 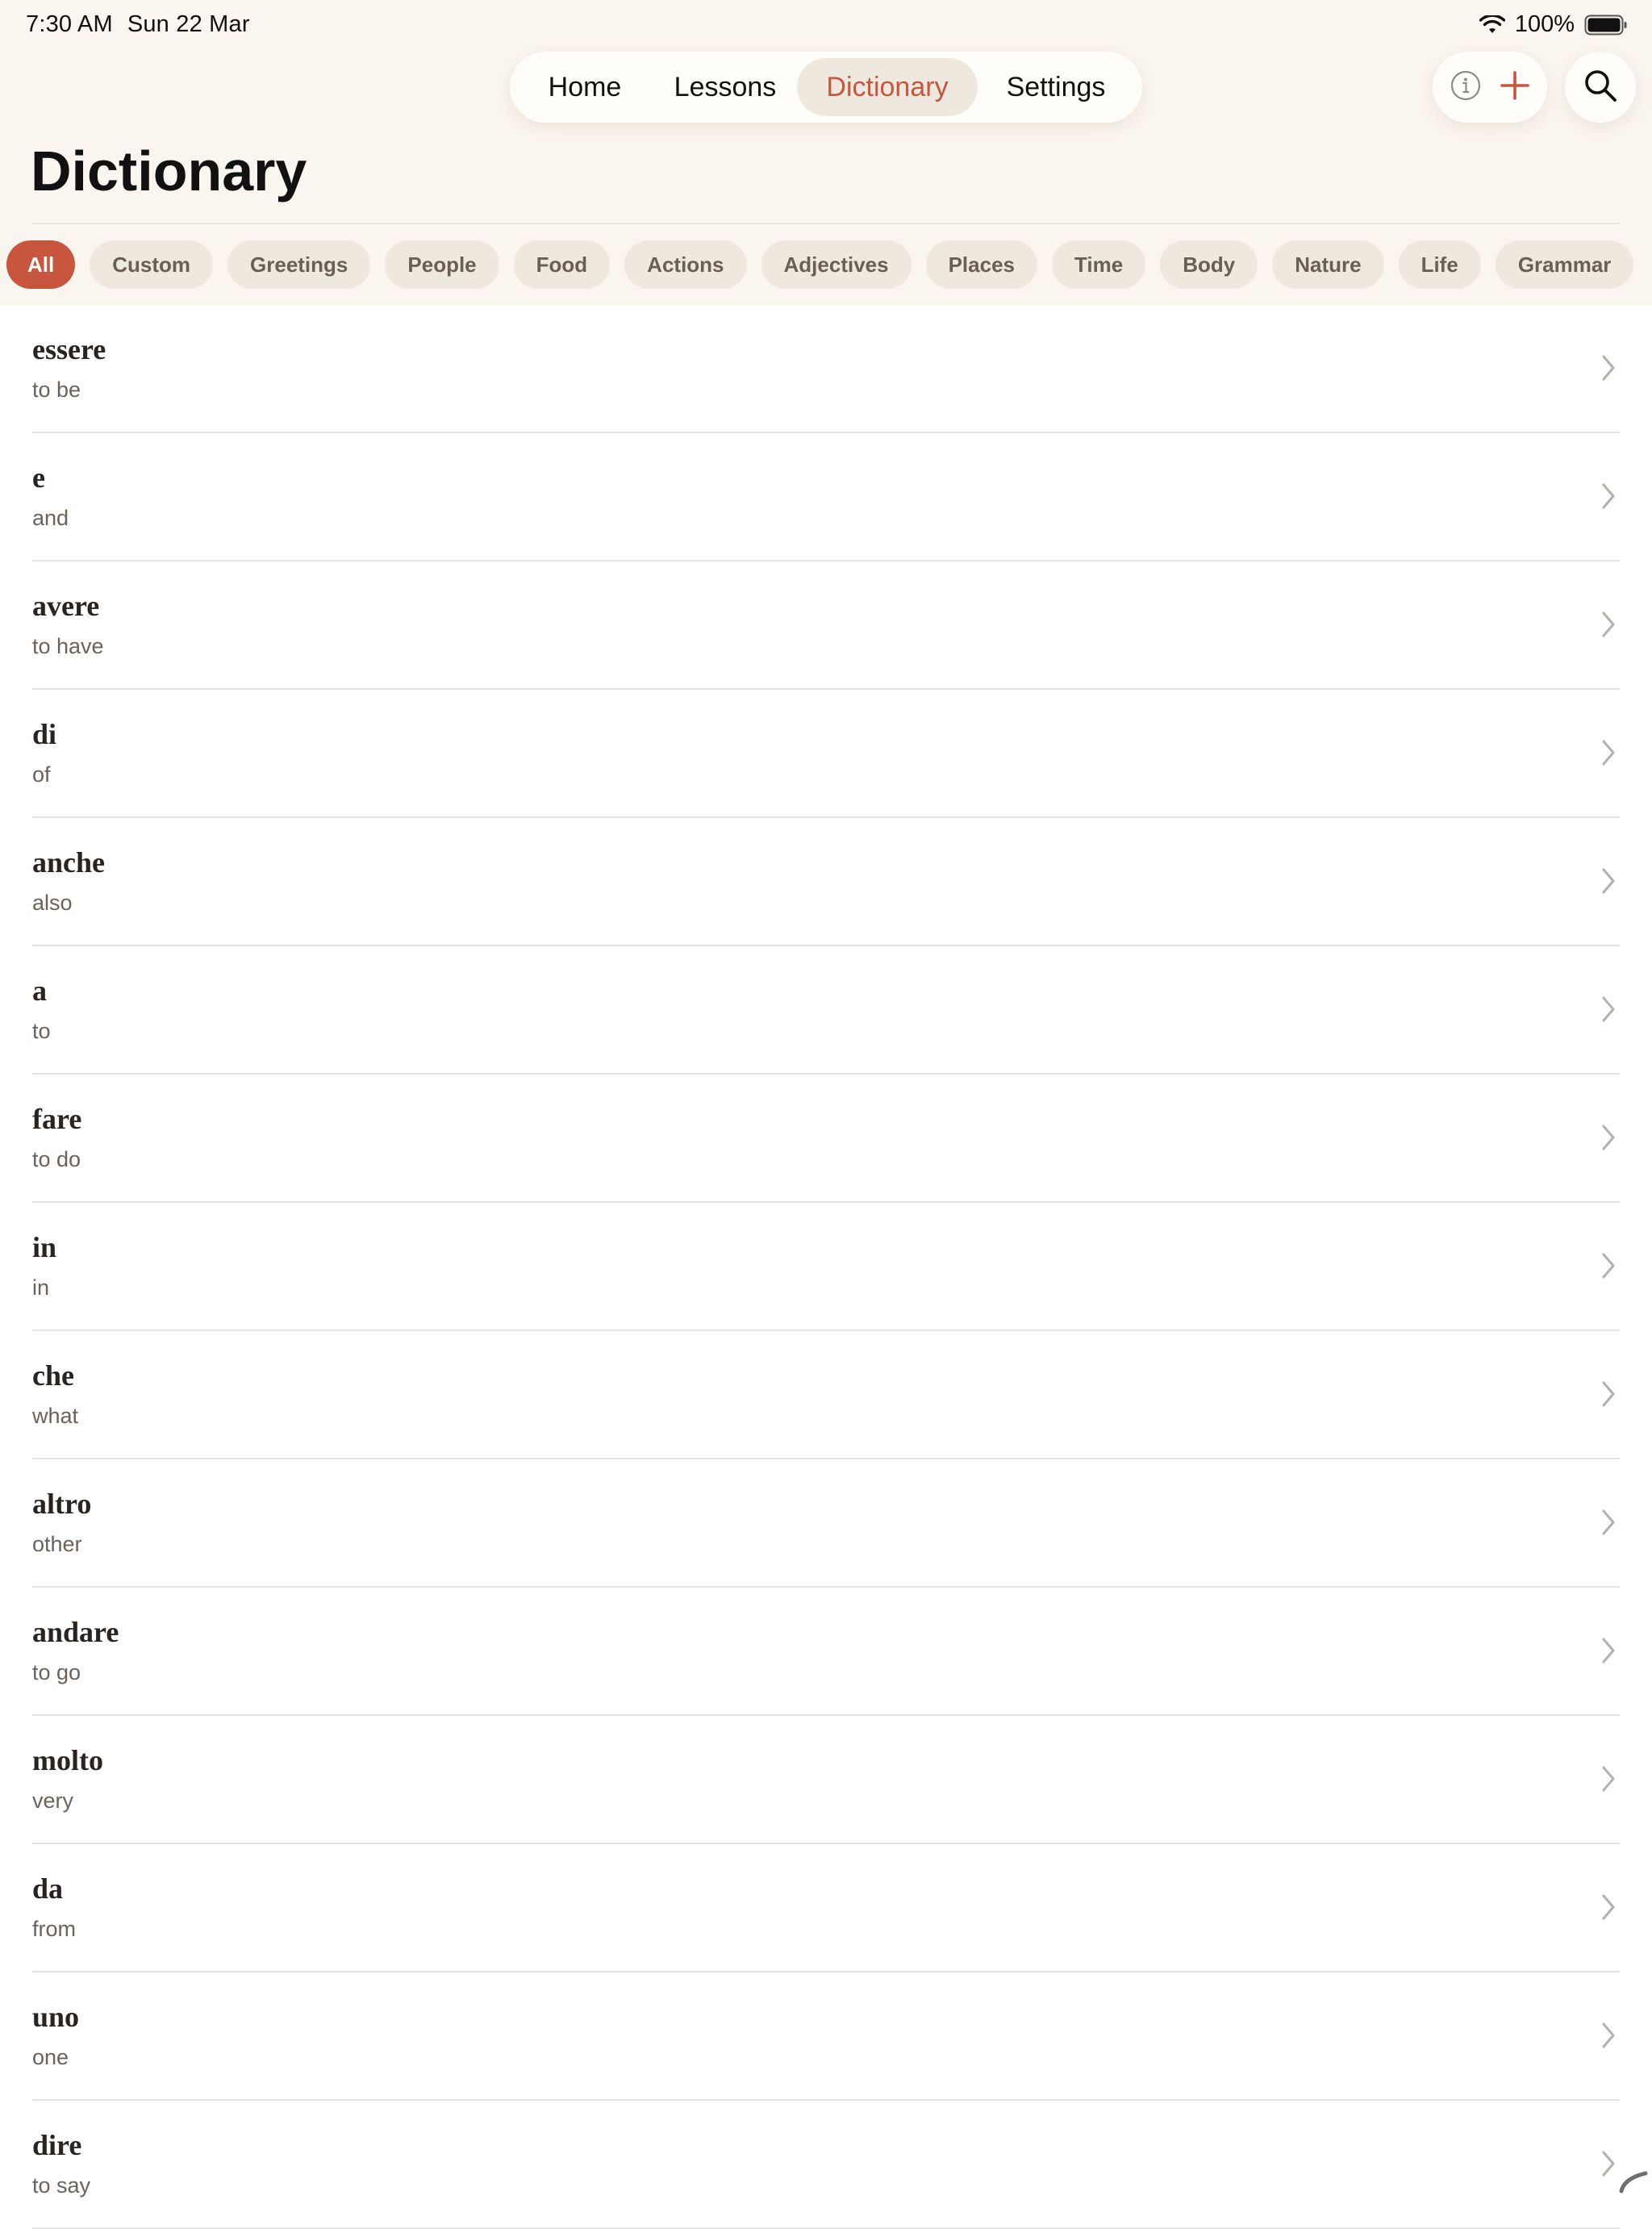 I want to click on word-term: altro, so click(x=62, y=1504).